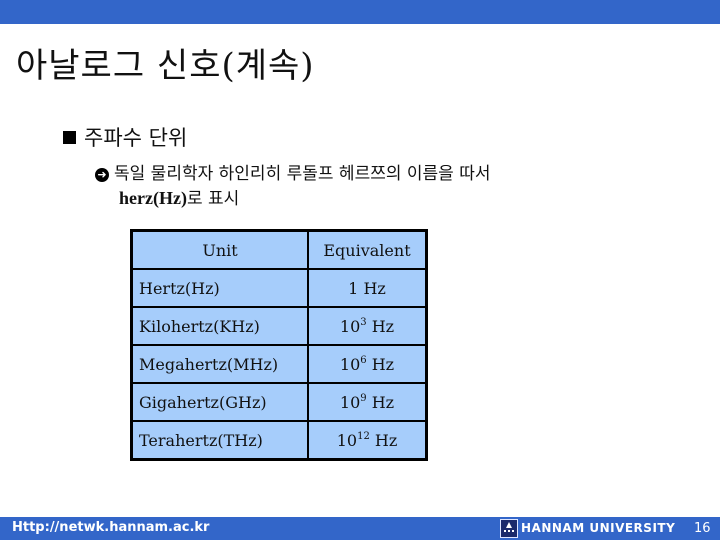  I want to click on table-row: Gigahertz(GHz) 109 Hz, so click(279, 402).